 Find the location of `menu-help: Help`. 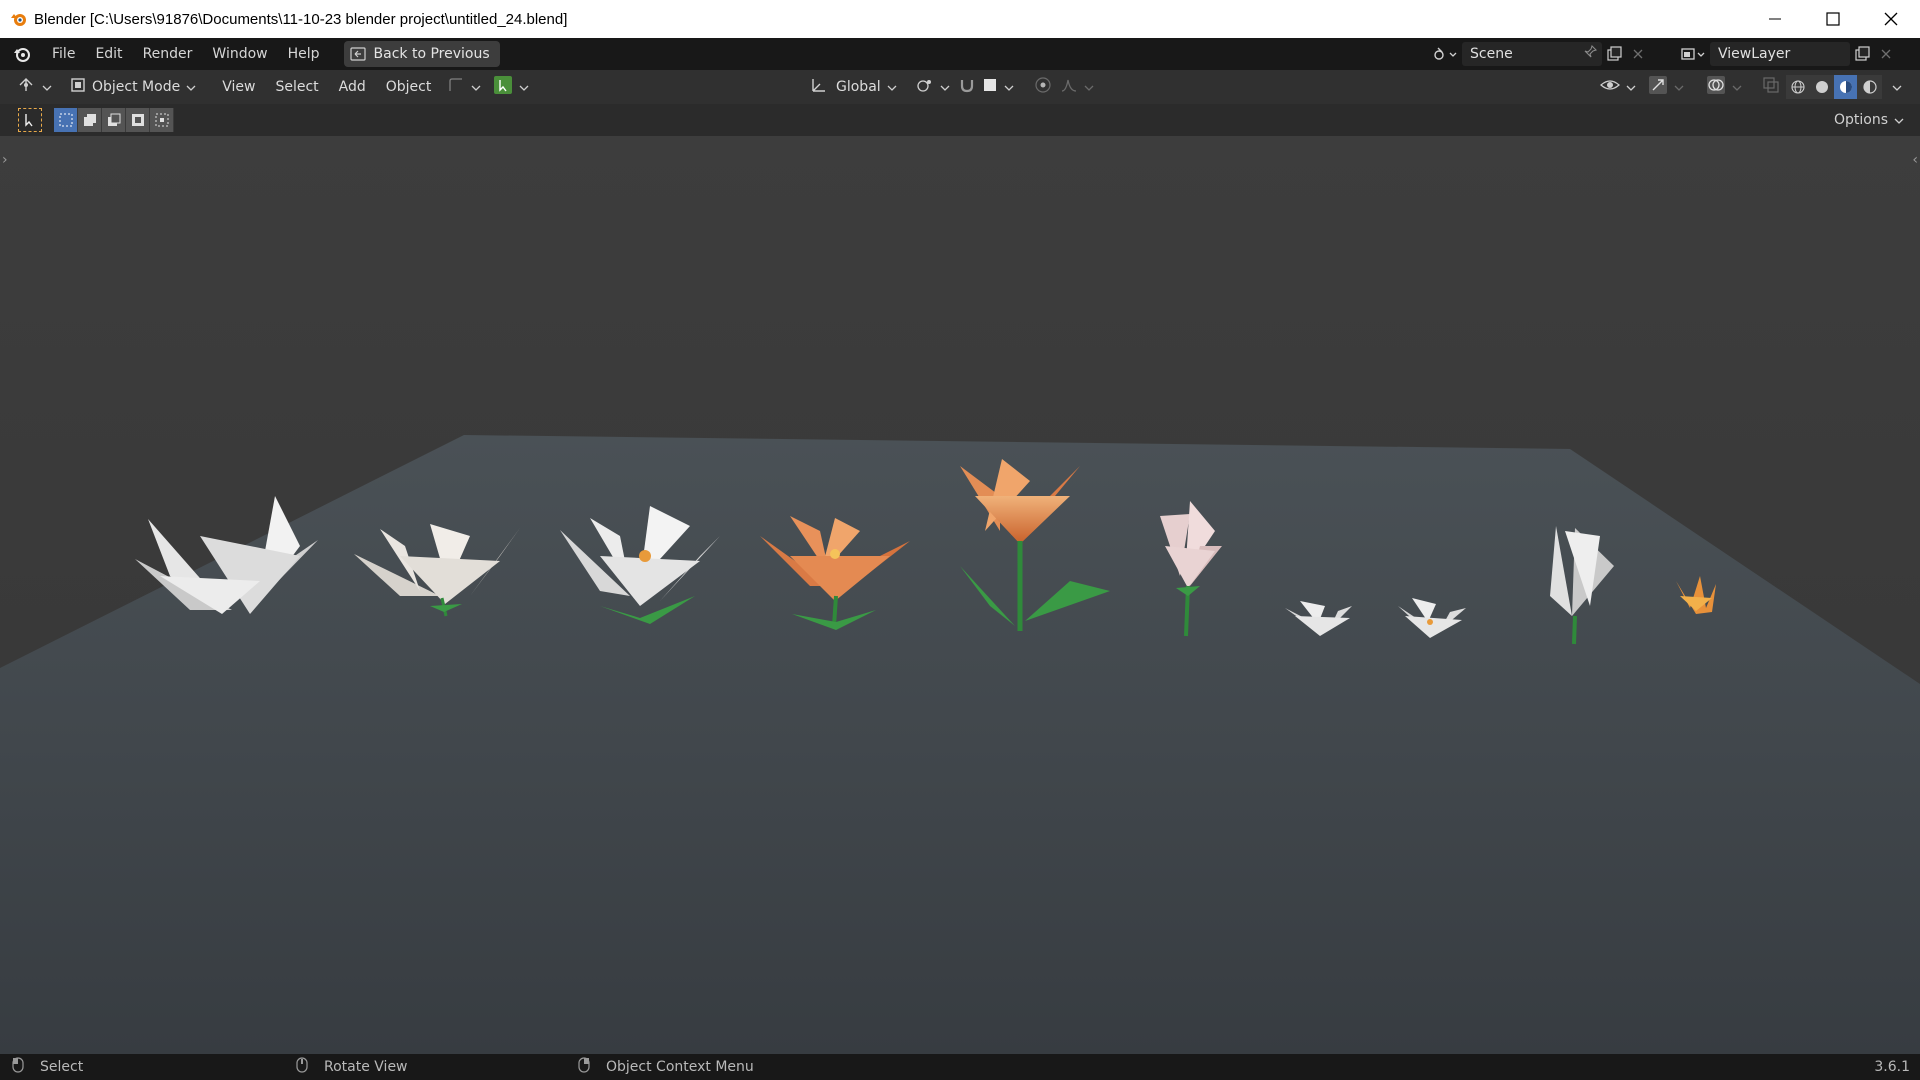

menu-help: Help is located at coordinates (304, 54).